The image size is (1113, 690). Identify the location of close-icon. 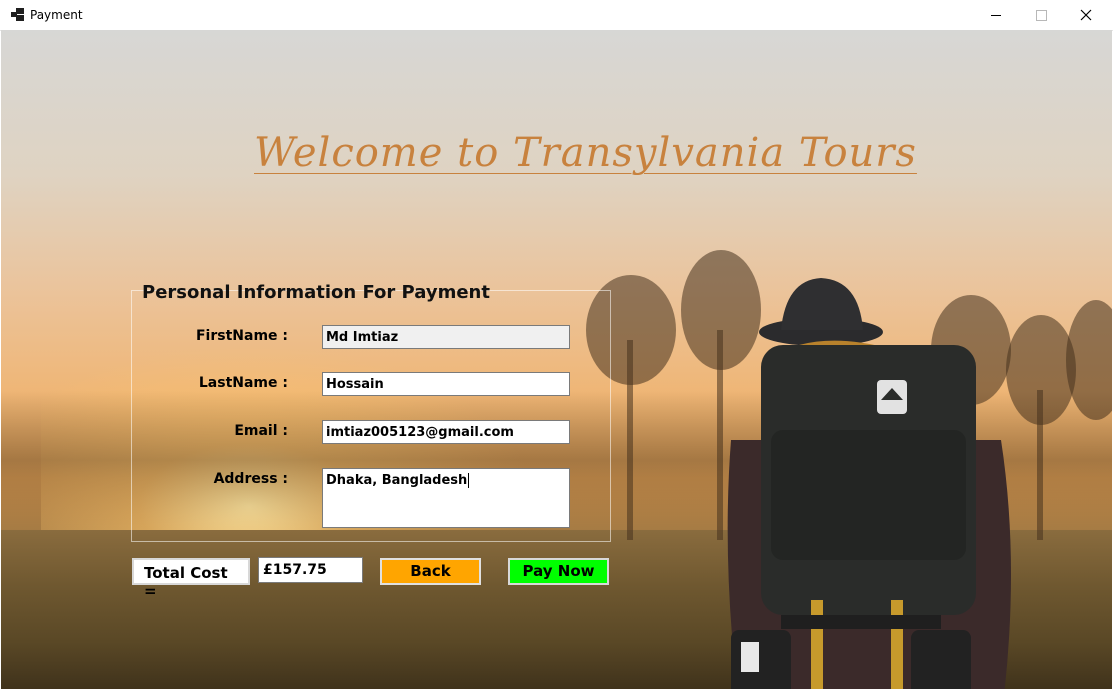
(1086, 15).